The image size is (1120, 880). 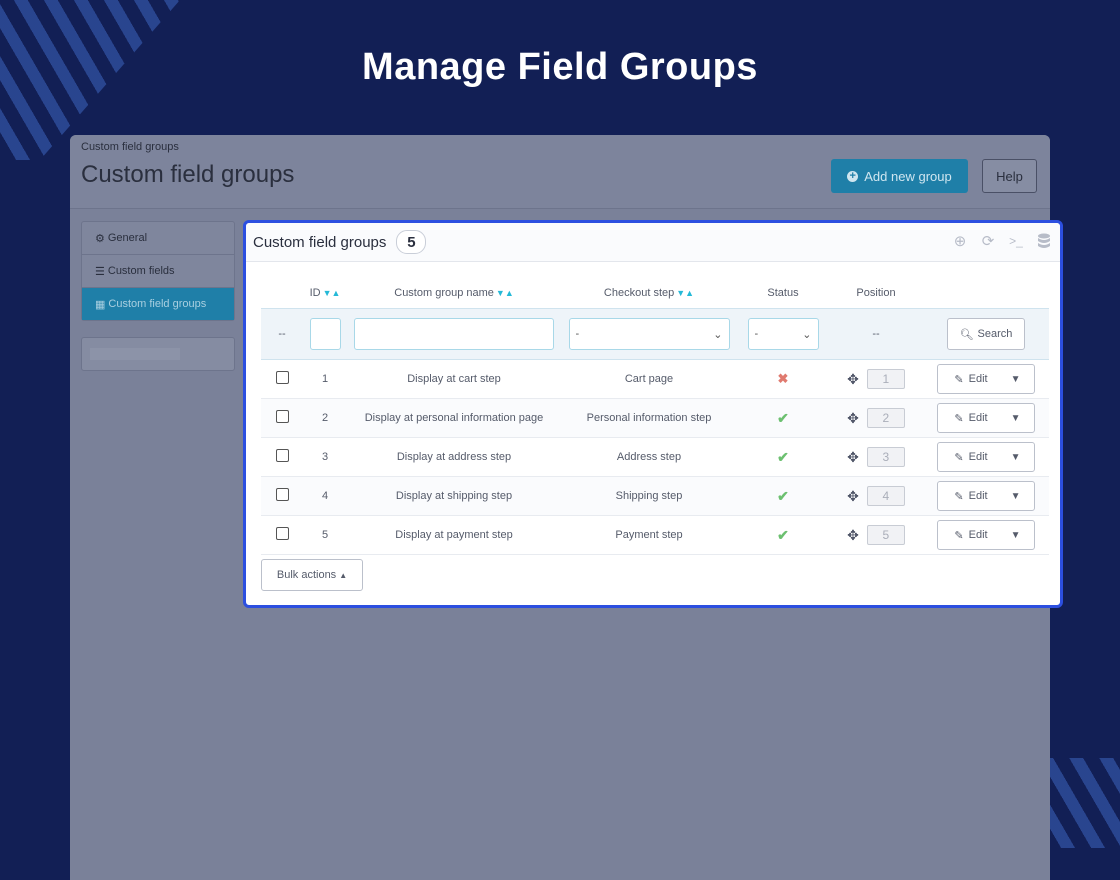 I want to click on position-filter-empty: --, so click(x=876, y=334).